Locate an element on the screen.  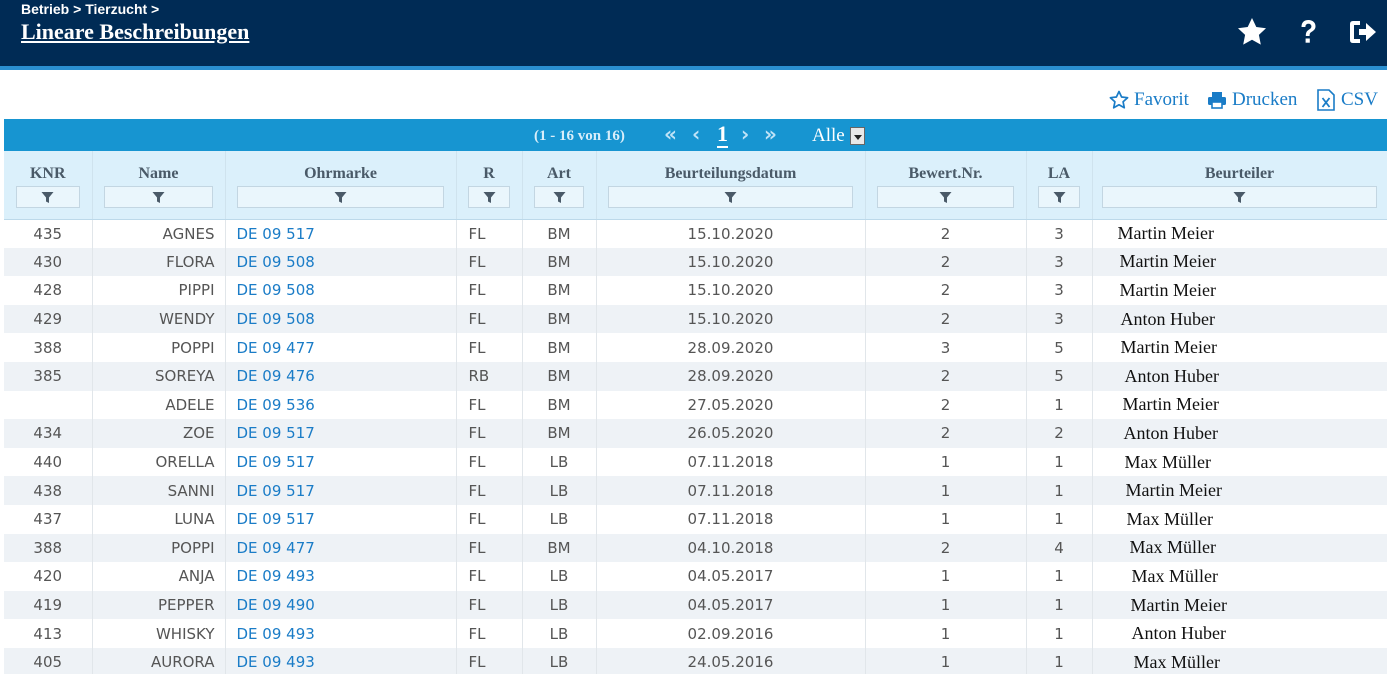
column-header-bewert-nr: Bewert.Nr. is located at coordinates (946, 185).